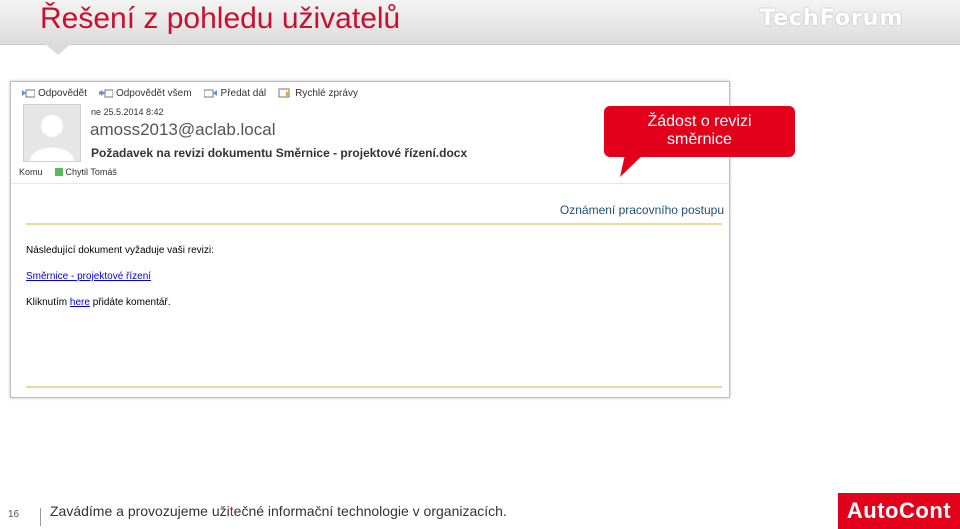 This screenshot has height=529, width=960. What do you see at coordinates (14, 514) in the screenshot?
I see `slide-number: 16` at bounding box center [14, 514].